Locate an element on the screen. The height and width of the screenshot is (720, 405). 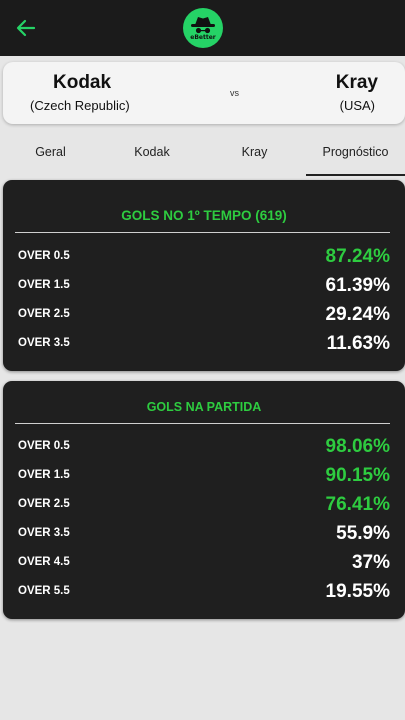
tab-geral: Geral is located at coordinates (50, 153).